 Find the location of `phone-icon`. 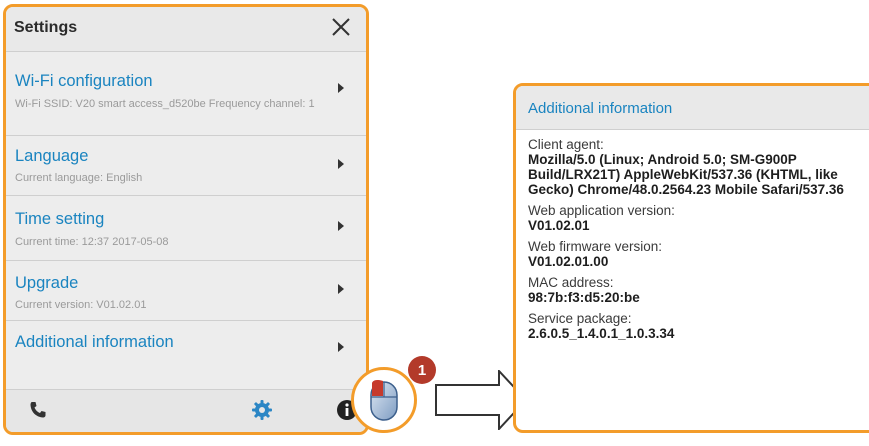

phone-icon is located at coordinates (38, 412).